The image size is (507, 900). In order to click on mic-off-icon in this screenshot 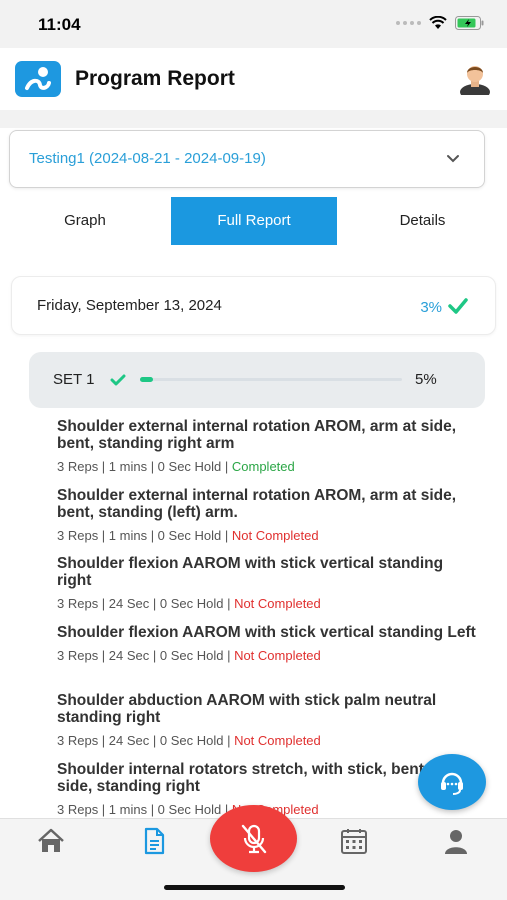, I will do `click(254, 839)`.